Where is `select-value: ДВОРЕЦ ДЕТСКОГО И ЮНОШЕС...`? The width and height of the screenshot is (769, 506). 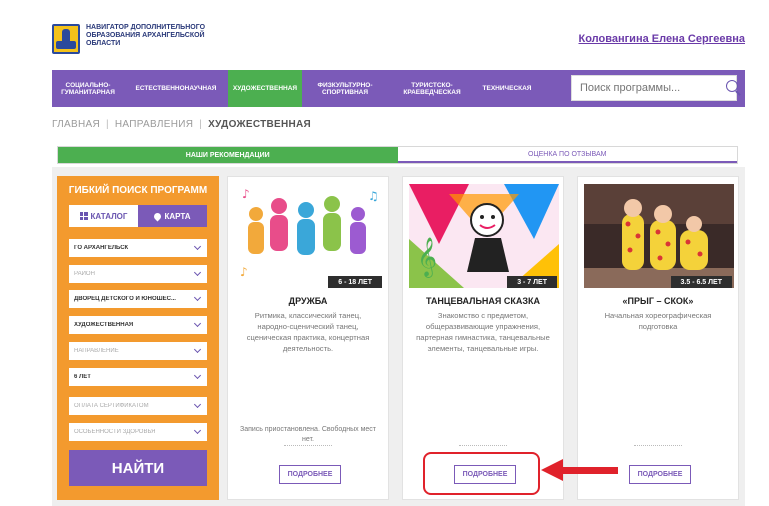
select-value: ДВОРЕЦ ДЕТСКОГО И ЮНОШЕС... is located at coordinates (125, 299).